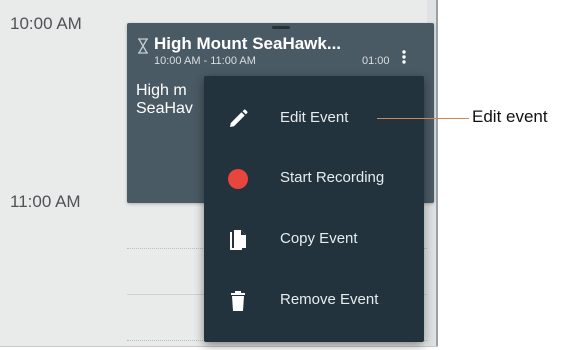 The height and width of the screenshot is (350, 575). Describe the element at coordinates (46, 23) in the screenshot. I see `time-label-10am: 10:00 AM` at that location.